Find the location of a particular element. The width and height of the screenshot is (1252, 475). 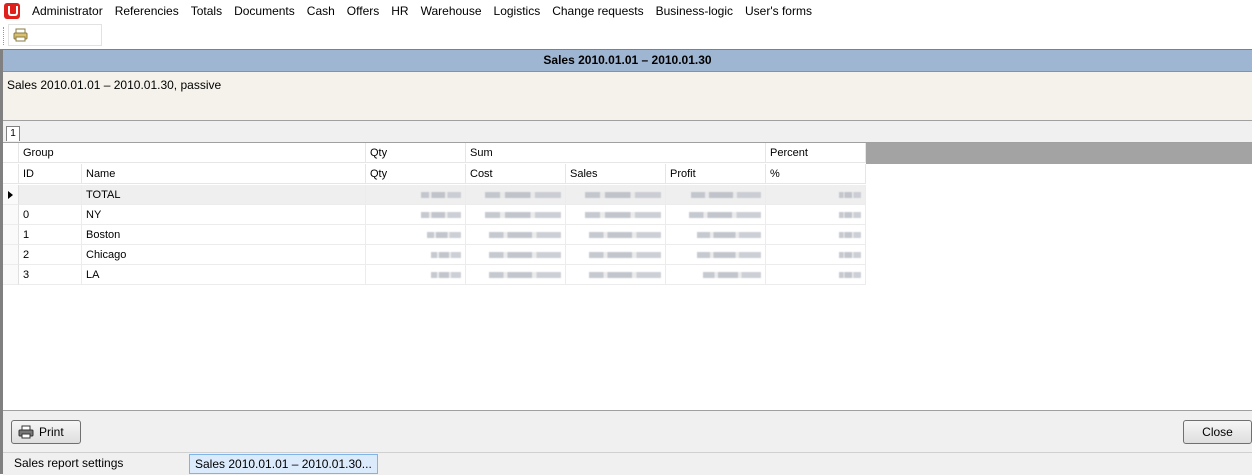

row-la-profit is located at coordinates (716, 275).